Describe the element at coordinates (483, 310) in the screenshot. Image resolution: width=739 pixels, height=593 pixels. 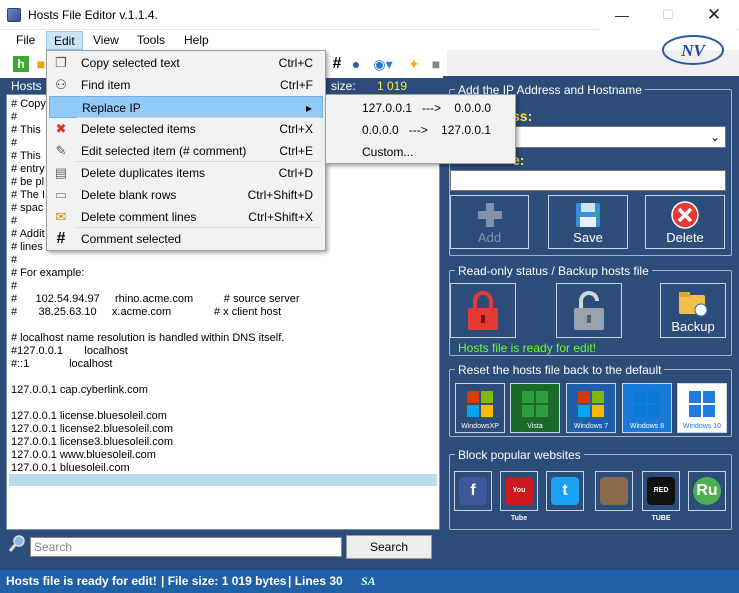
I see `lock-button` at that location.